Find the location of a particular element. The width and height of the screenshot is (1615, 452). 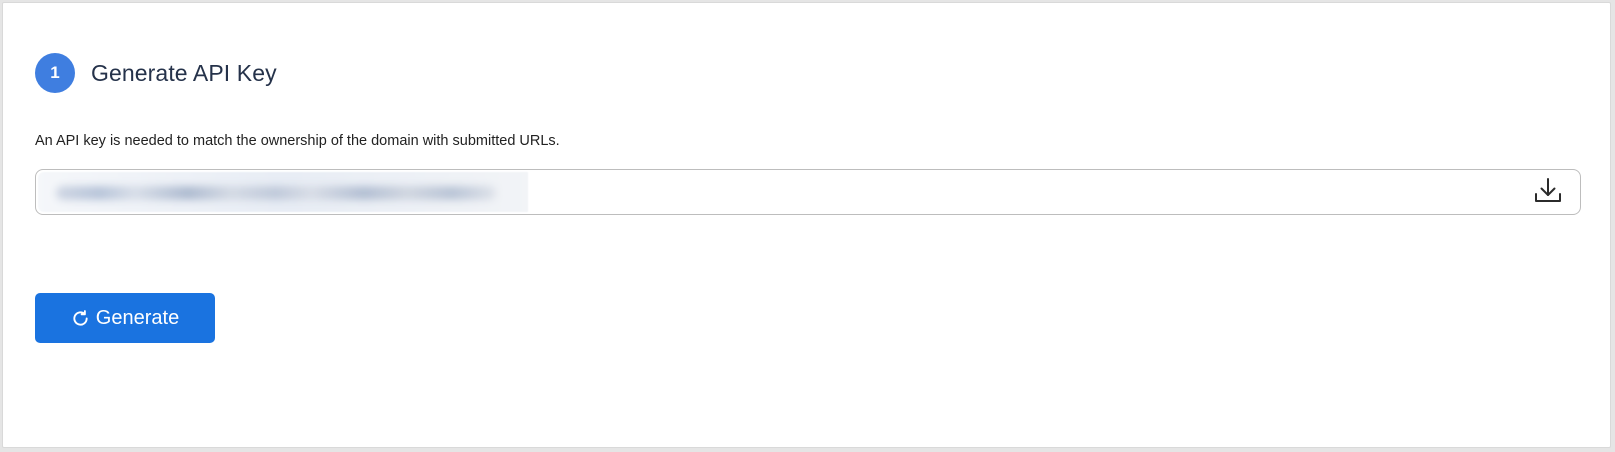

section-title: Generate API Key is located at coordinates (184, 72).